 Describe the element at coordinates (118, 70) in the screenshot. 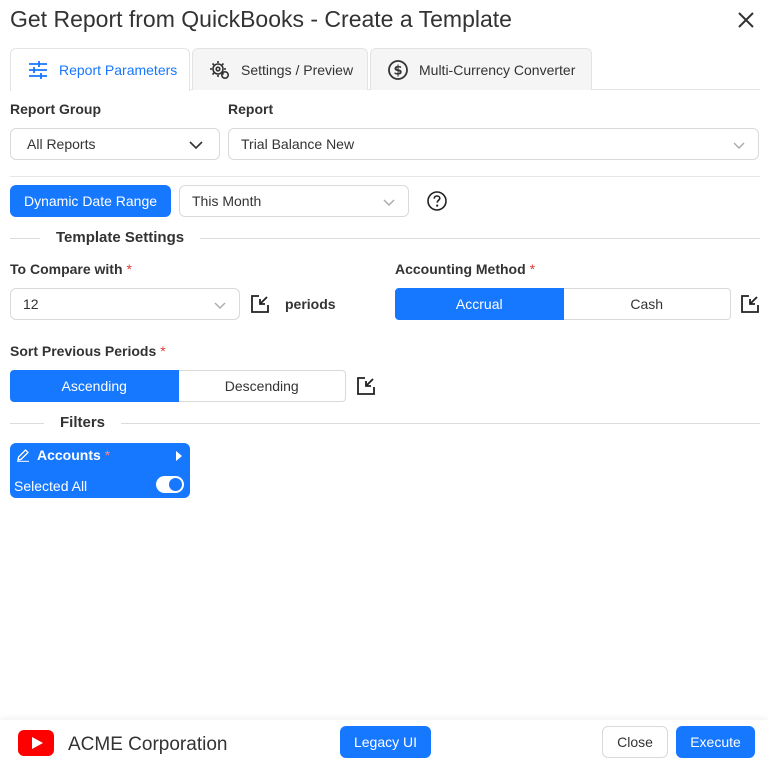

I see `tab-label: Report Parameters` at that location.